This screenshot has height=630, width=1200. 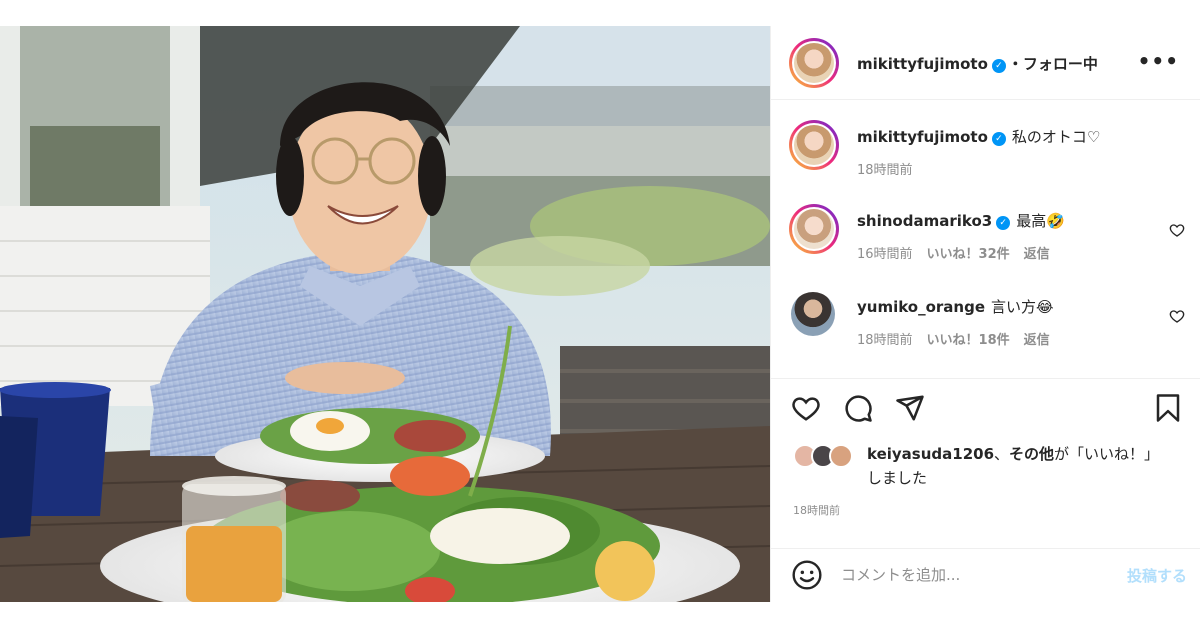 I want to click on author-avatar-inner, so click(x=814, y=63).